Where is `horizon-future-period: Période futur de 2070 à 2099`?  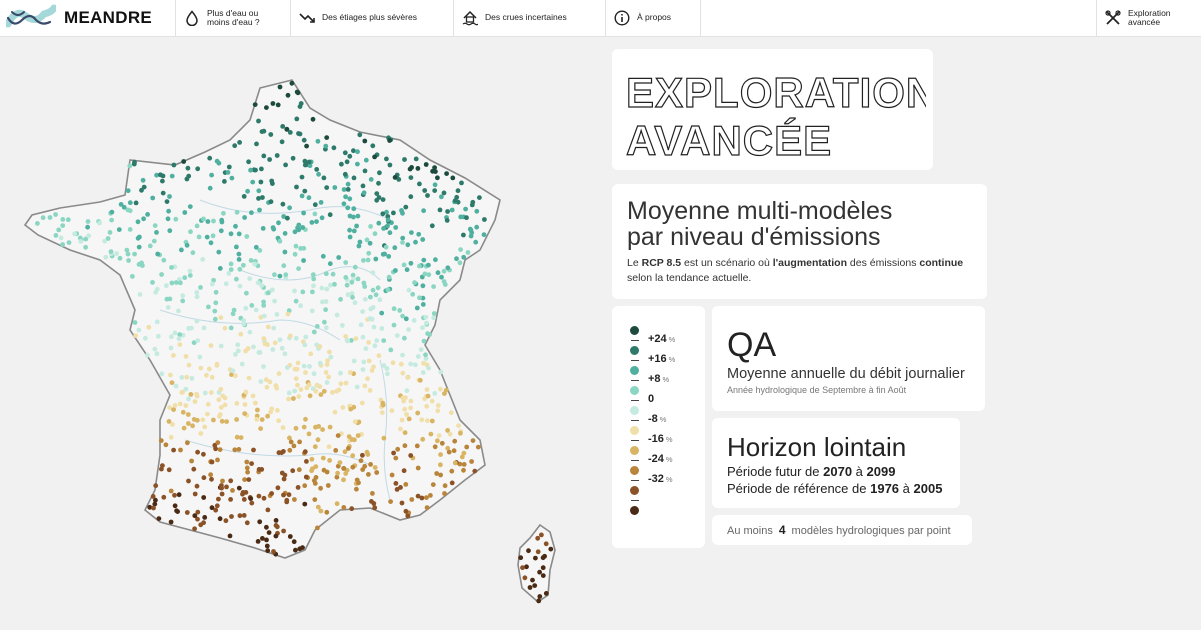
horizon-future-period: Période futur de 2070 à 2099 is located at coordinates (811, 471).